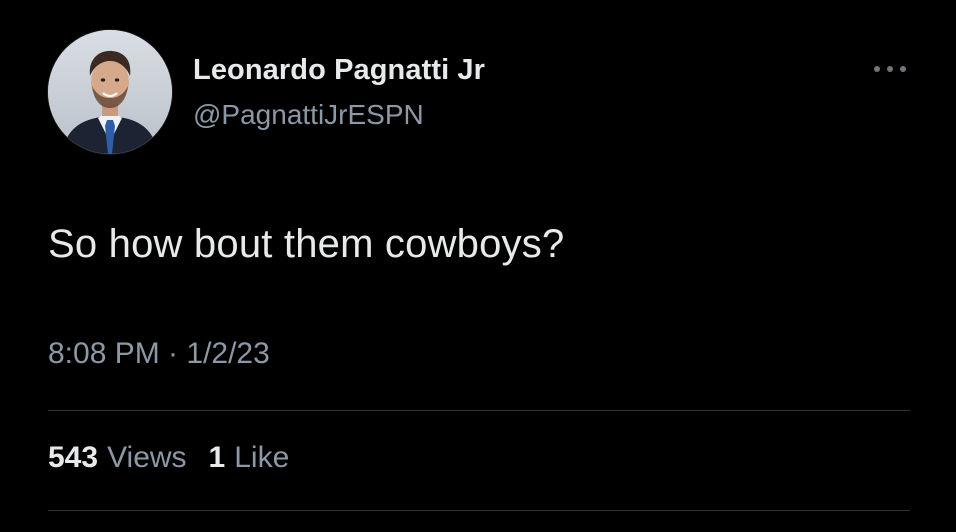 The image size is (956, 532). I want to click on views-count: 543, so click(73, 457).